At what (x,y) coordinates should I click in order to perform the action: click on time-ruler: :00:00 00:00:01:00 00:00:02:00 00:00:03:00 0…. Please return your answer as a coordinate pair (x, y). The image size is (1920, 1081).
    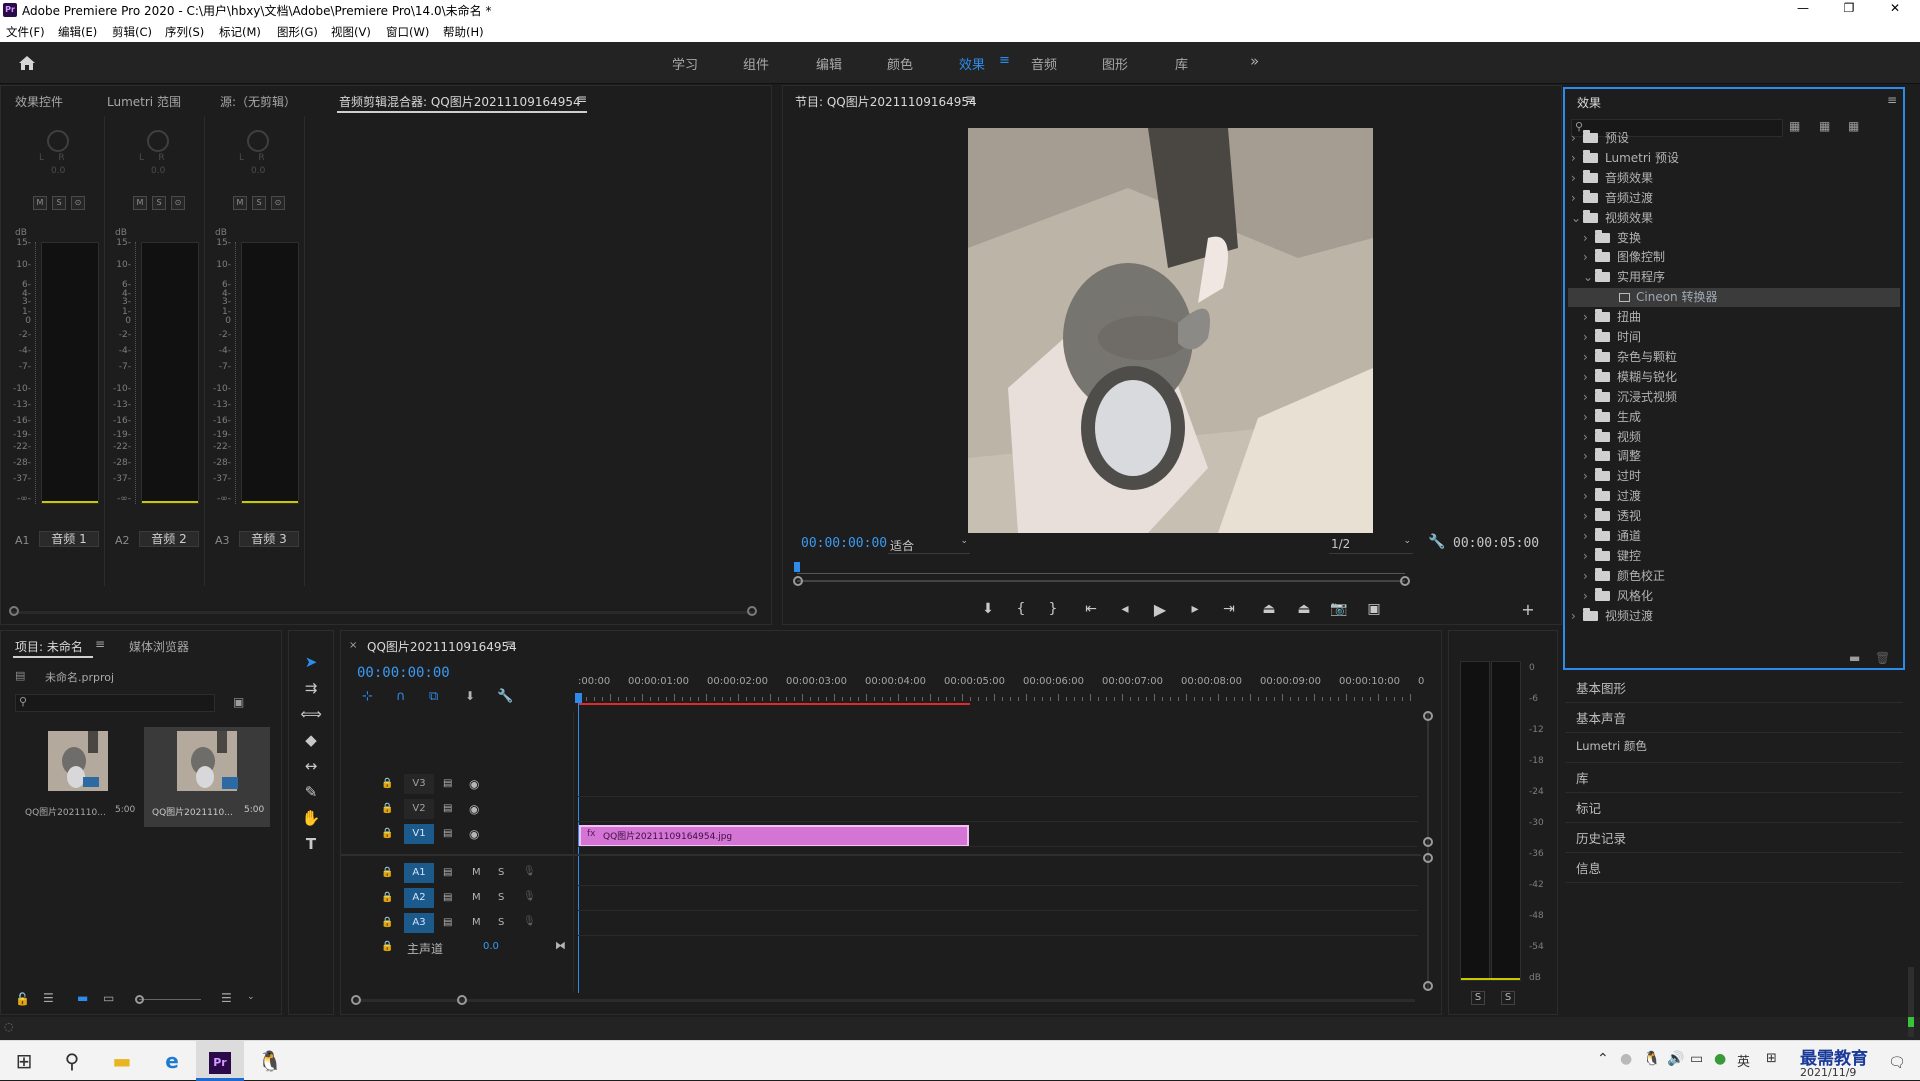
    Looking at the image, I should click on (1004, 696).